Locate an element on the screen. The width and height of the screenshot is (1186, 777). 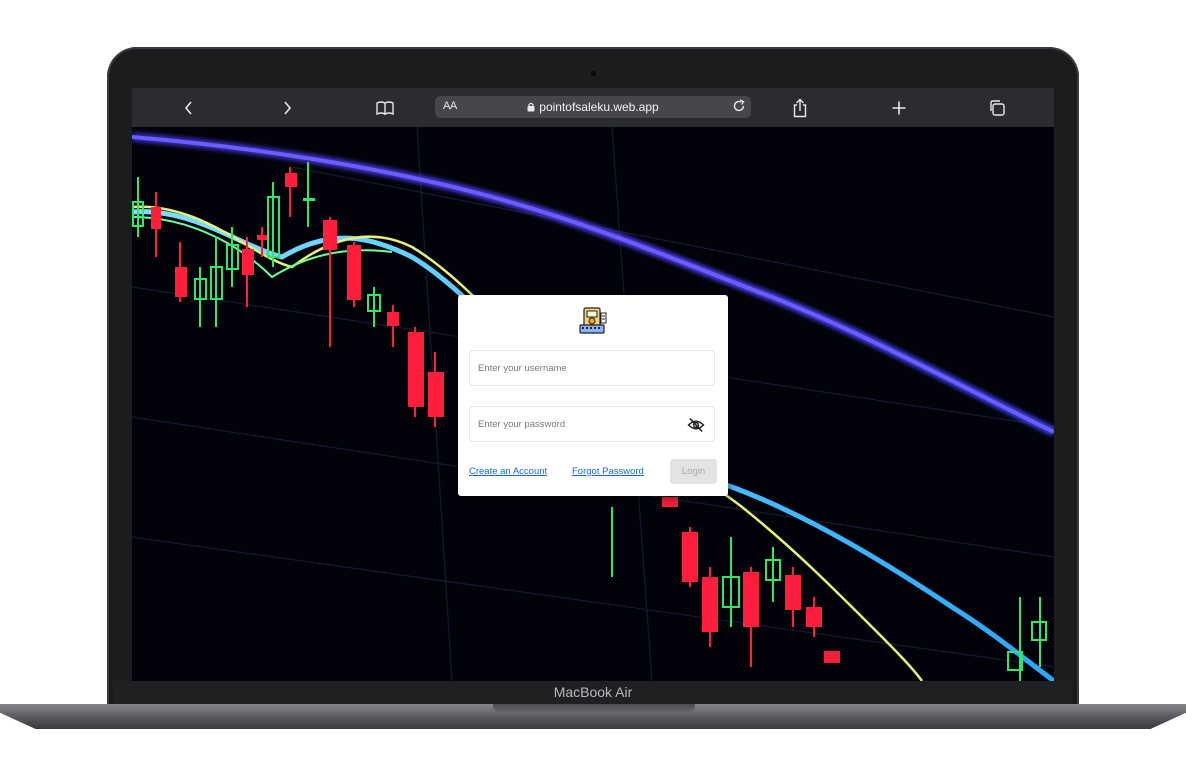
username-placeholder: Enter your username is located at coordinates (522, 368).